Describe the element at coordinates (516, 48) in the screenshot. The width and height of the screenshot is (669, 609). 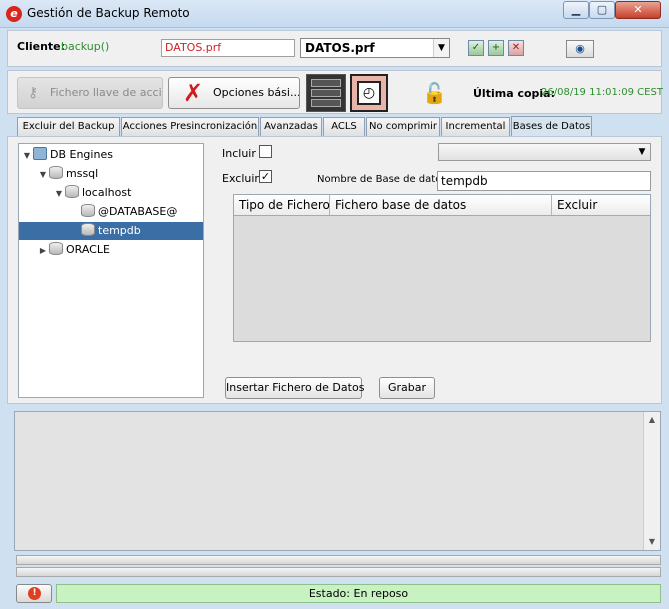
I see `delete-document-icon: ✕` at that location.